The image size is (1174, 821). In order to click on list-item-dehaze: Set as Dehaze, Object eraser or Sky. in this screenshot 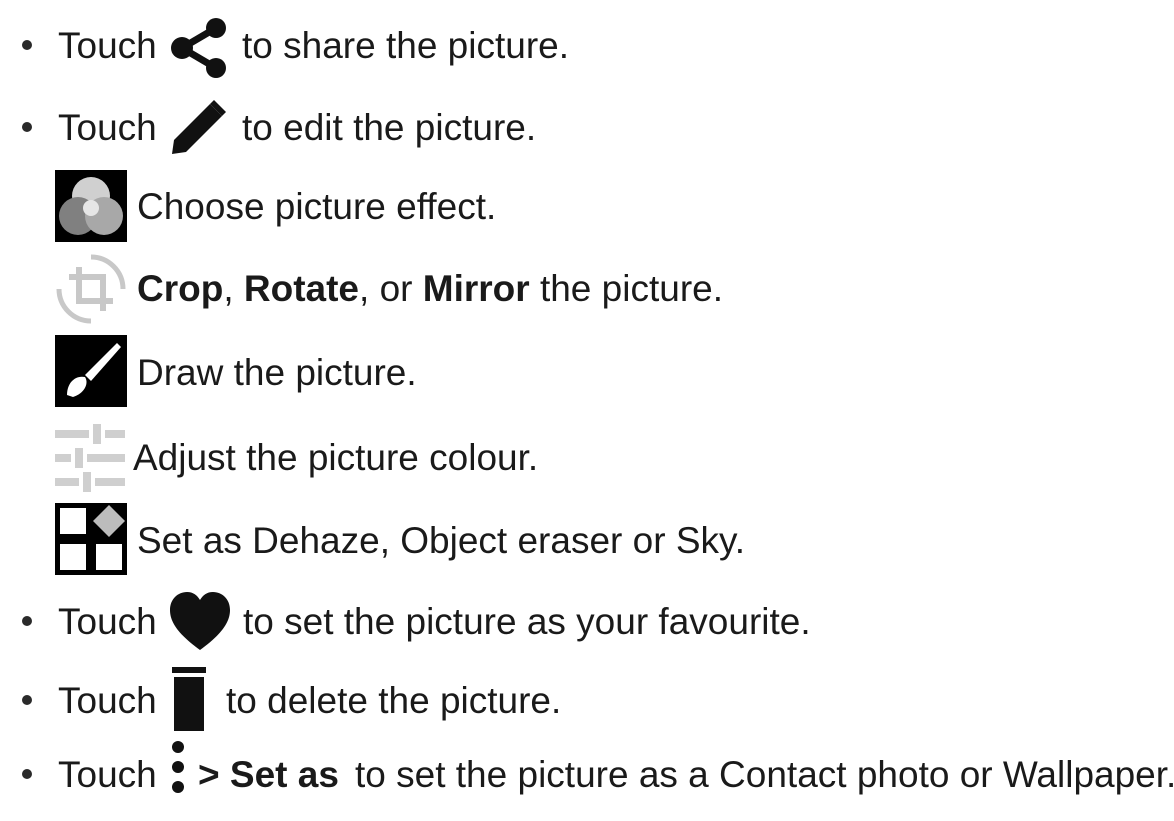, I will do `click(587, 539)`.